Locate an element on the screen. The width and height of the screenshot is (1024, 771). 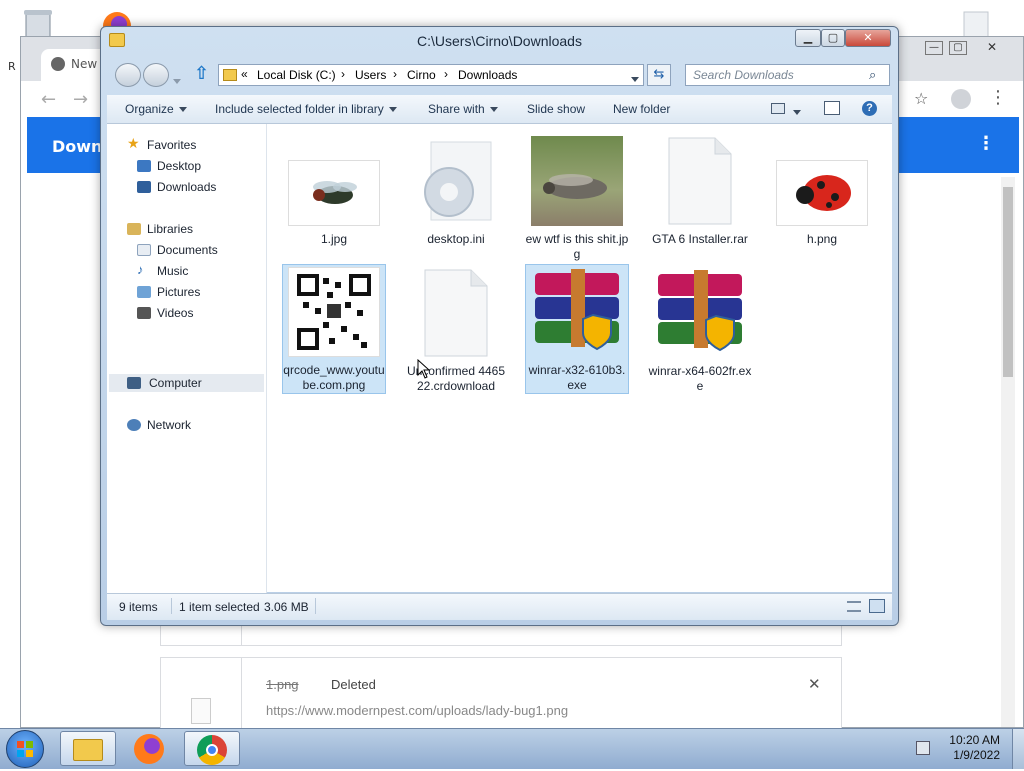
taskbar-chrome-button is located at coordinates (212, 748).